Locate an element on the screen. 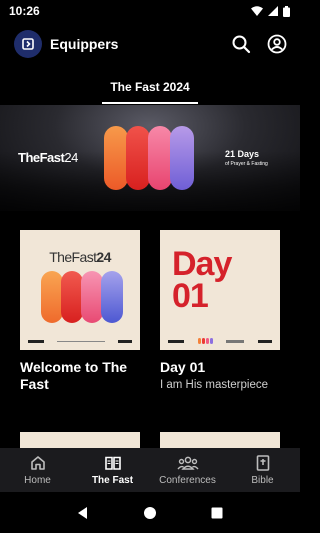 This screenshot has height=533, width=320. card-day-01-art: Day 01 is located at coordinates (220, 290).